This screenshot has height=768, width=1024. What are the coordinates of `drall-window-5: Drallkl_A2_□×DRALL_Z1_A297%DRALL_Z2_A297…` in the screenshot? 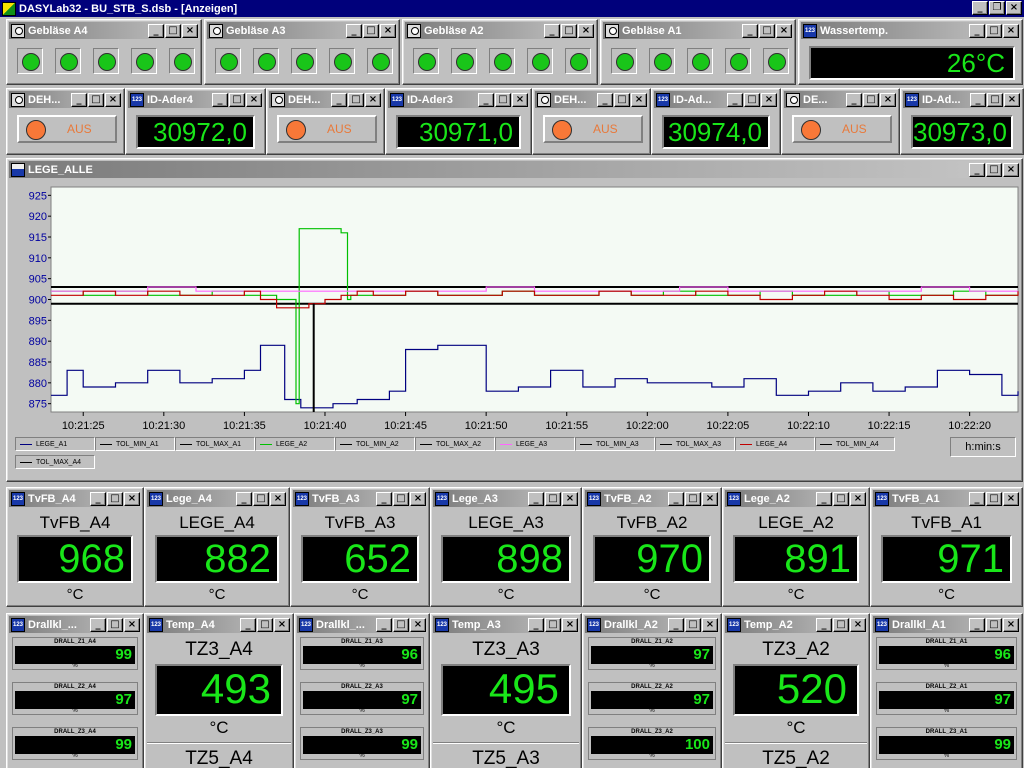 It's located at (652, 690).